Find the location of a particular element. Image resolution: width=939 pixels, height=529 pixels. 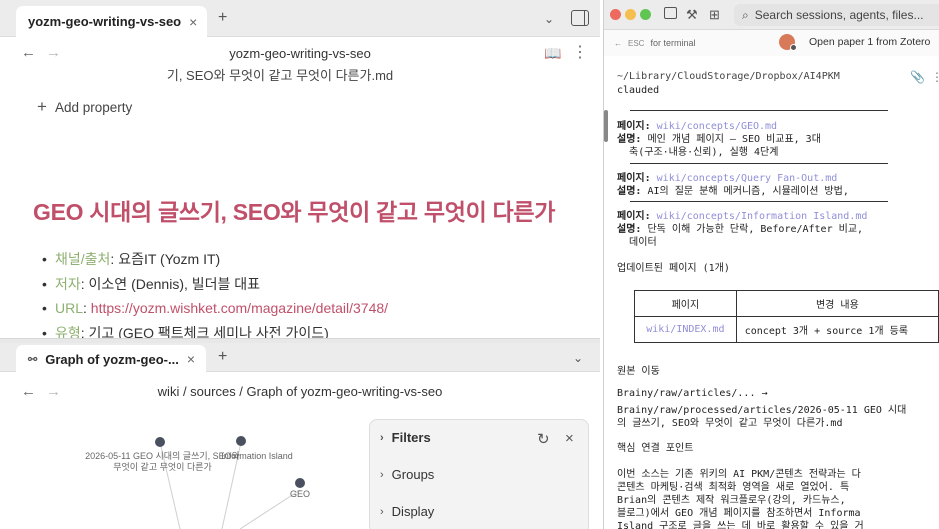

display-label: Display is located at coordinates (413, 511).